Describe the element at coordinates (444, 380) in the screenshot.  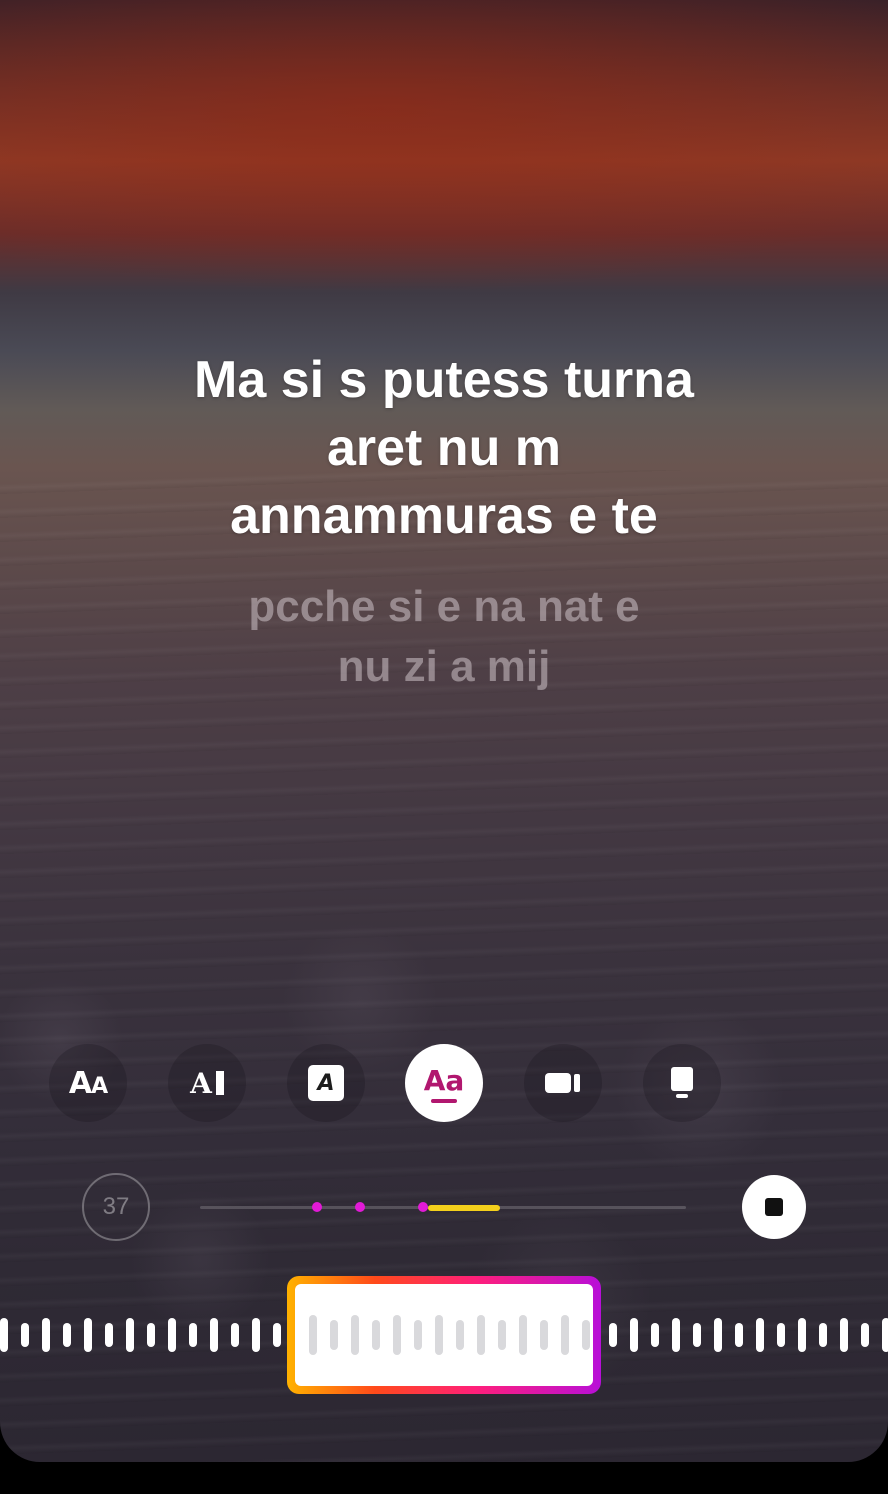
I see `current-lyric-line-1: Ma si s putess turna` at that location.